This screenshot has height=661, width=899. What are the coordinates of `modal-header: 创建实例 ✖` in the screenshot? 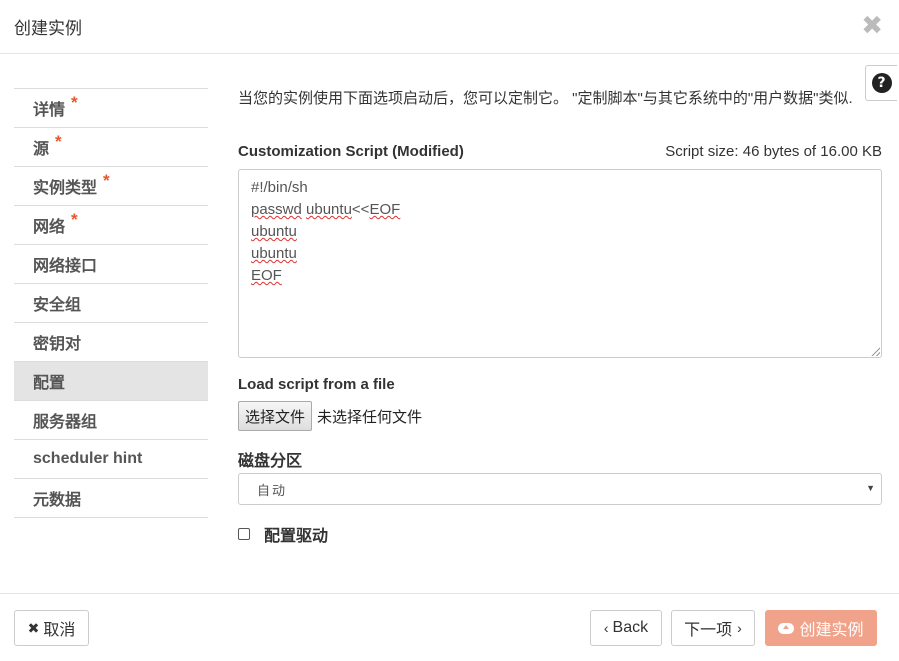 It's located at (449, 27).